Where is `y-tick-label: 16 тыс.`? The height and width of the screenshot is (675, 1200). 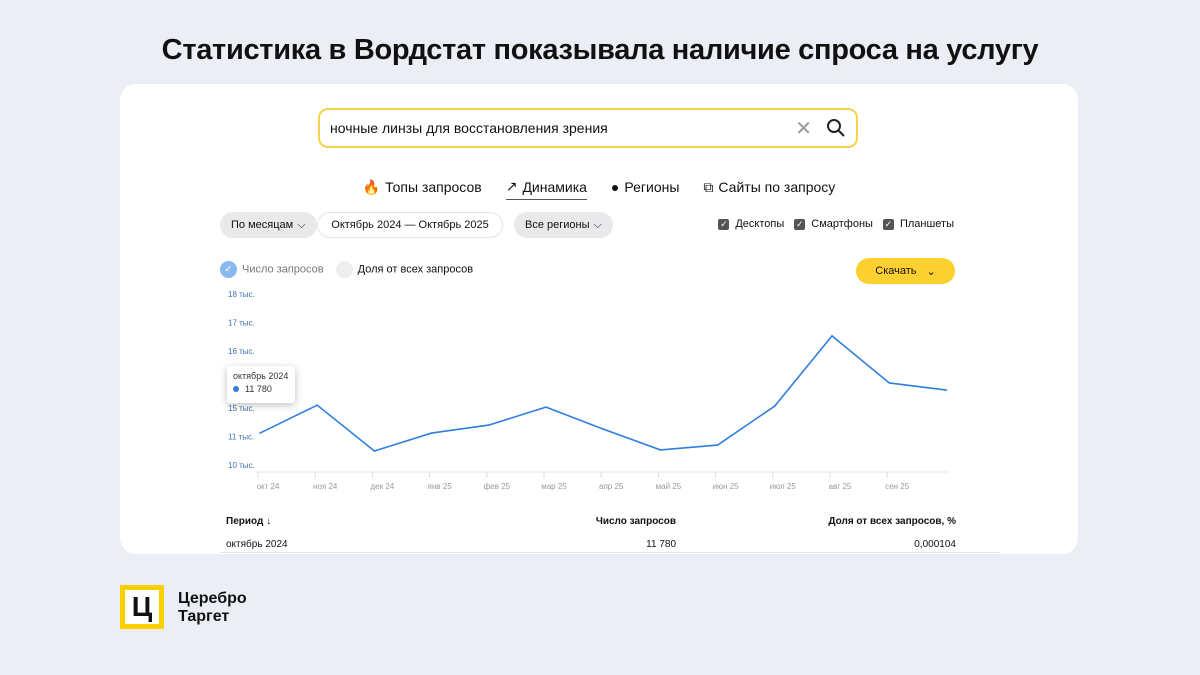
y-tick-label: 16 тыс. is located at coordinates (241, 351).